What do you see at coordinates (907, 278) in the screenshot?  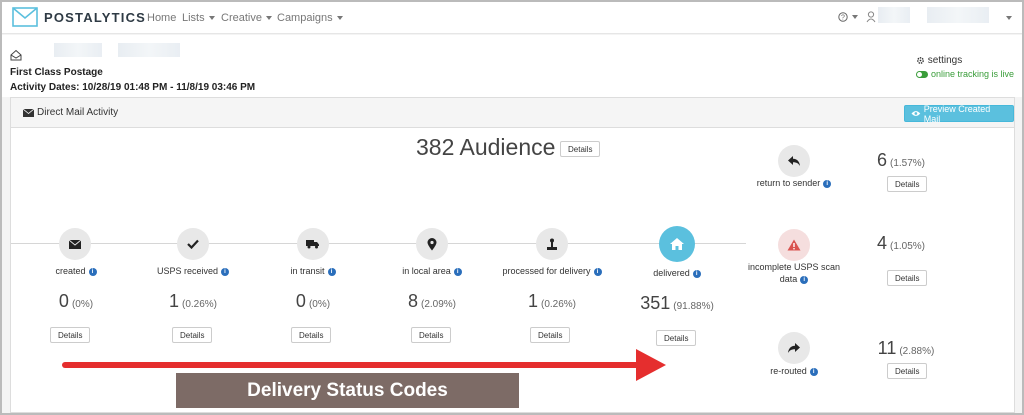 I see `details-button-incomplete-scan: Details` at bounding box center [907, 278].